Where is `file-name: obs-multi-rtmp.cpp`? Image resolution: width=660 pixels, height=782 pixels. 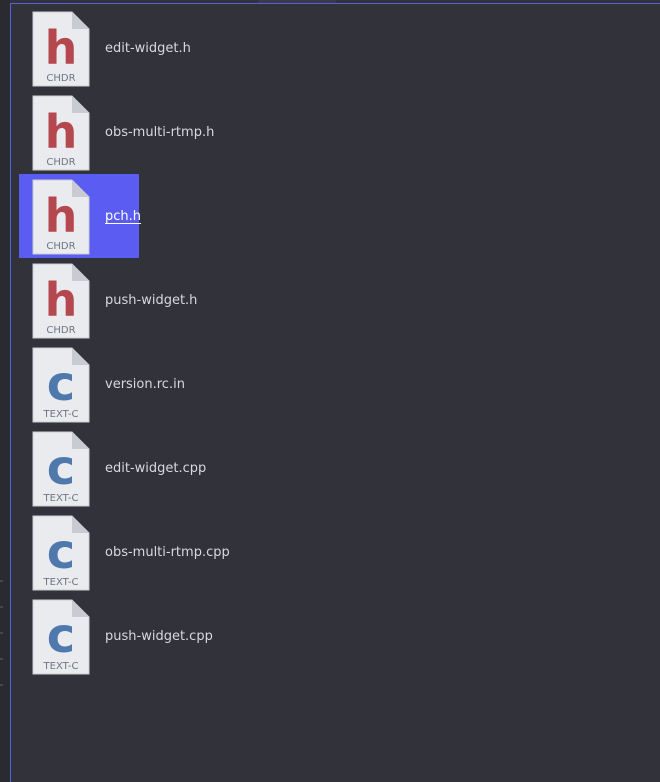
file-name: obs-multi-rtmp.cpp is located at coordinates (167, 552).